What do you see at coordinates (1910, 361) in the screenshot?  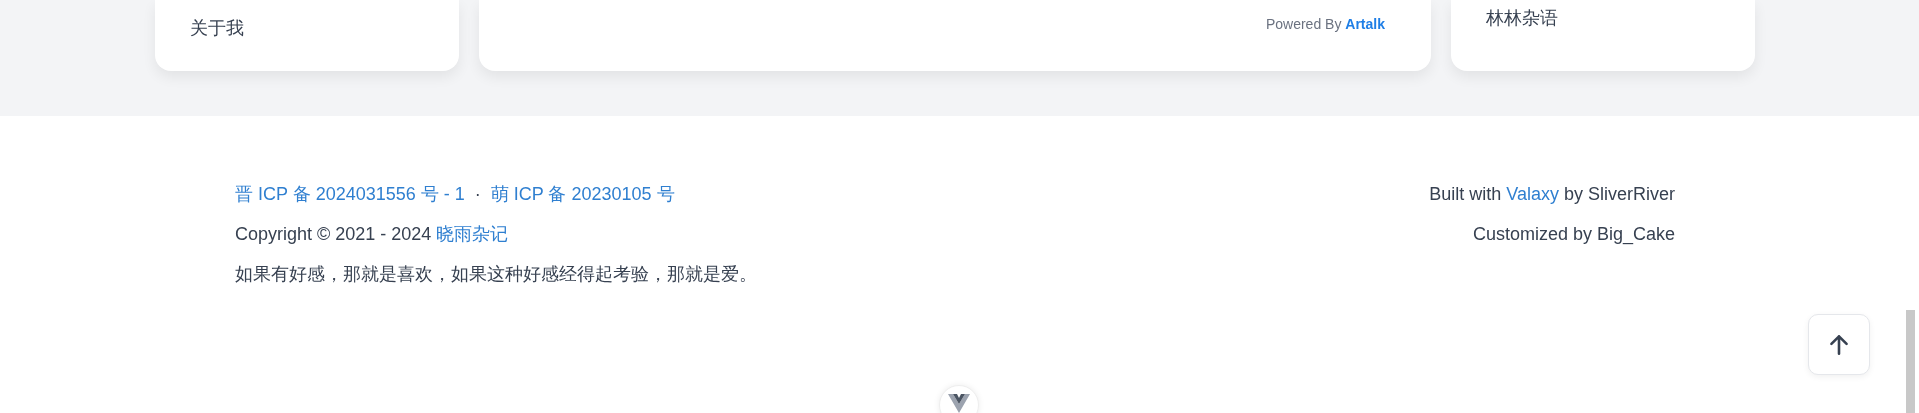 I see `scrollbar-thumb` at bounding box center [1910, 361].